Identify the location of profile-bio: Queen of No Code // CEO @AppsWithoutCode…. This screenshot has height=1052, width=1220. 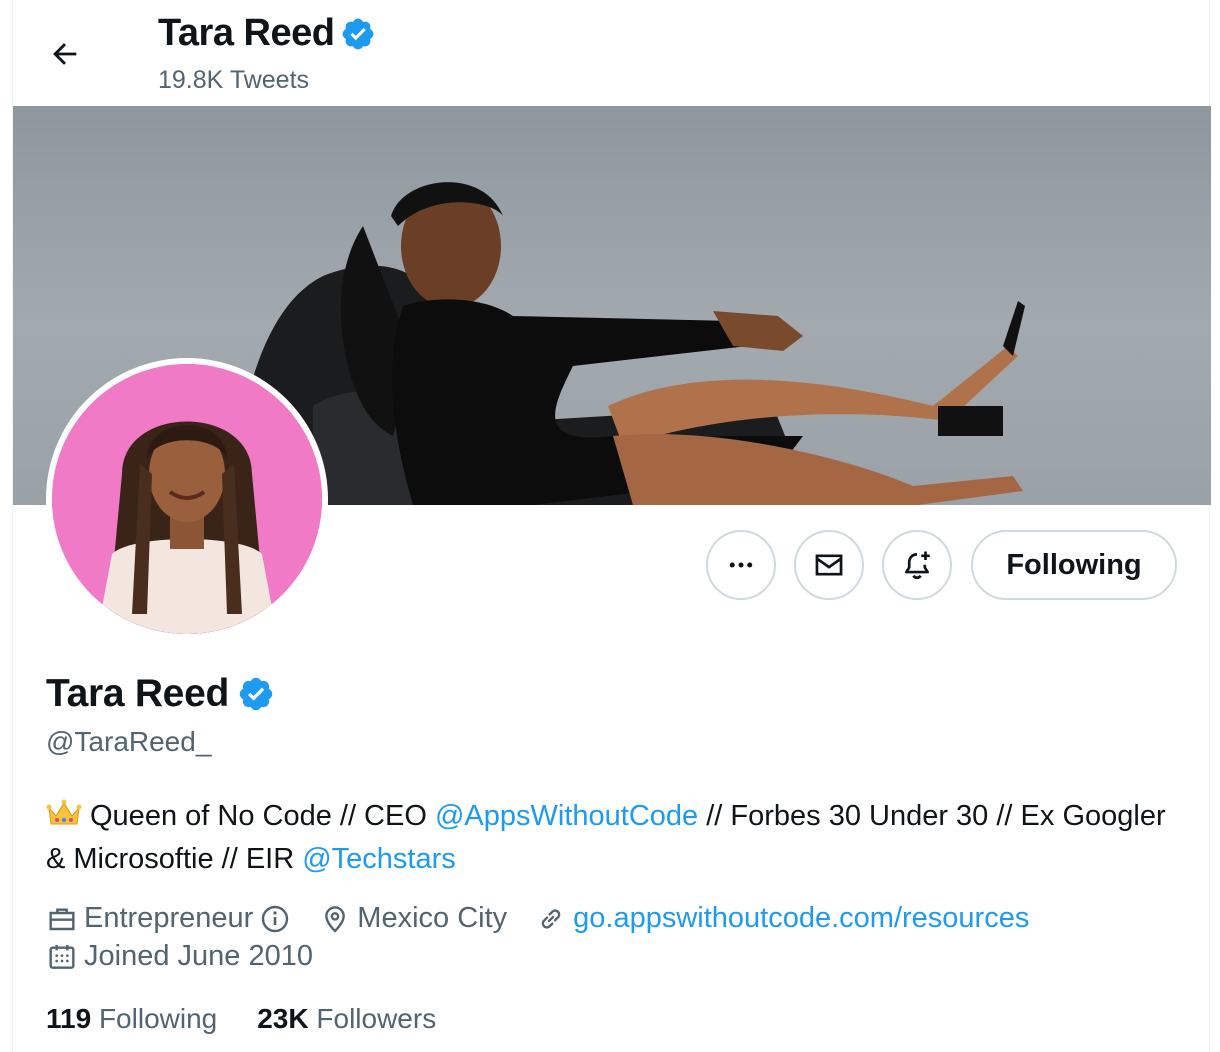
(611, 837).